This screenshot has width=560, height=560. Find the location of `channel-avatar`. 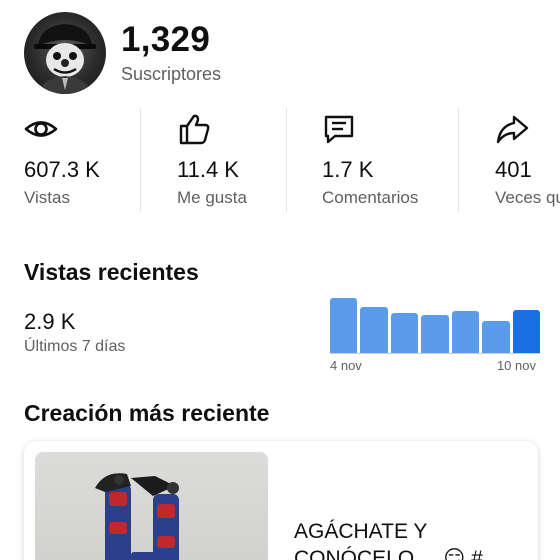

channel-avatar is located at coordinates (65, 53).